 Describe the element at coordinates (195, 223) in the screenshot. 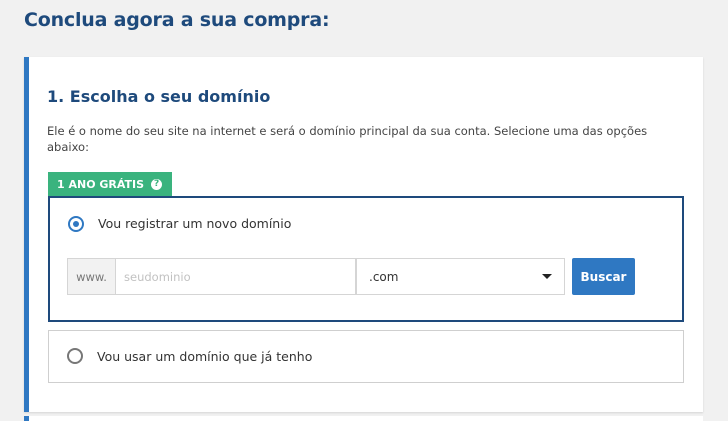

I see `option-new-domain-label: Vou registrar um novo domínio` at that location.